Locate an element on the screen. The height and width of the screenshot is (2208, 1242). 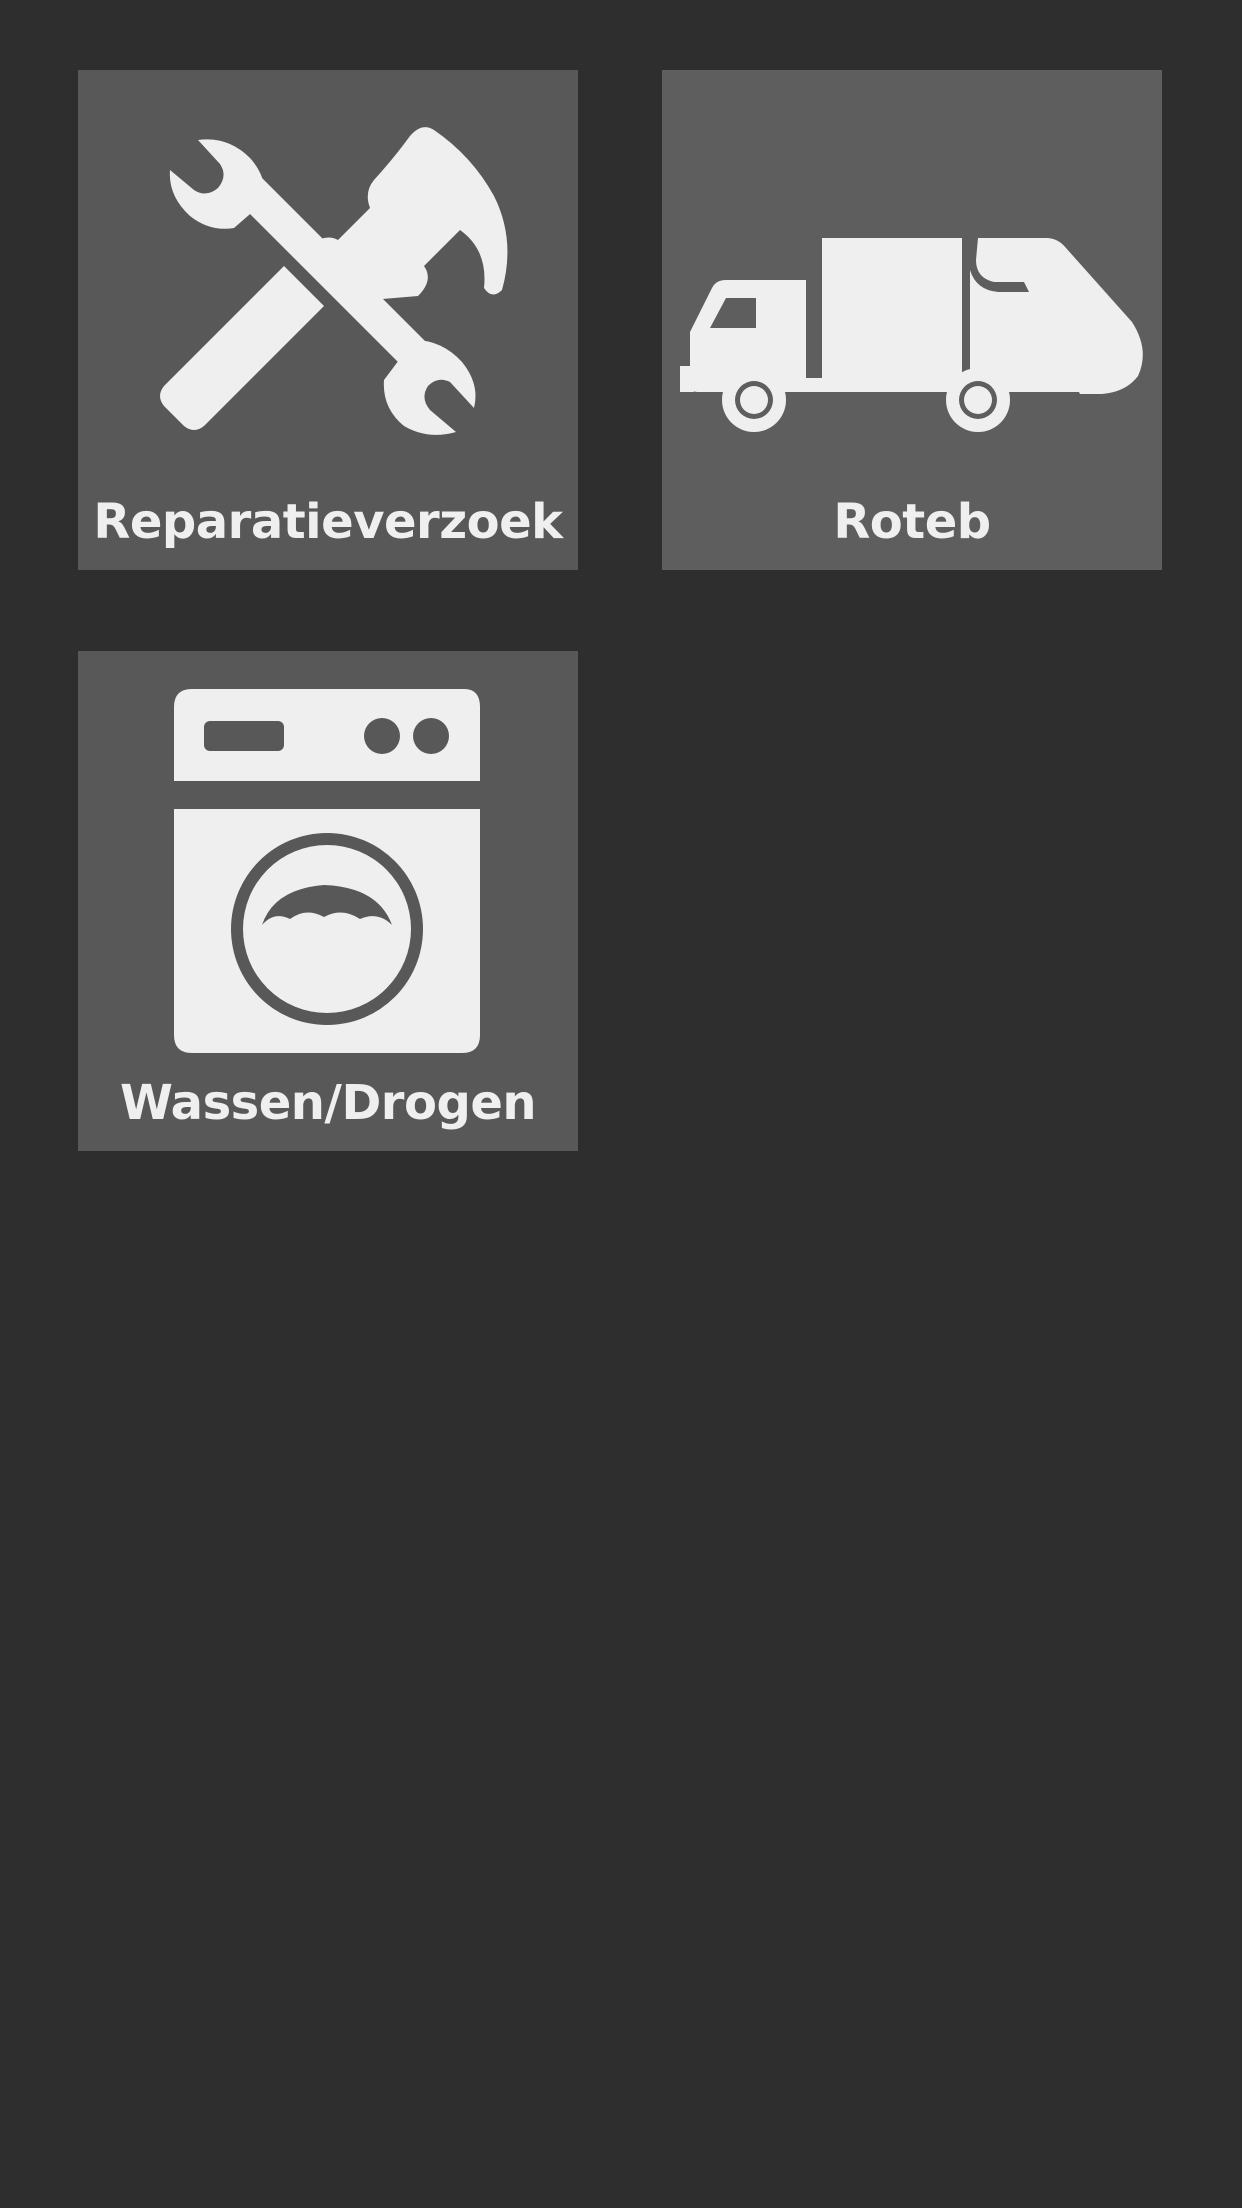
garbage-truck-icon is located at coordinates (911, 335).